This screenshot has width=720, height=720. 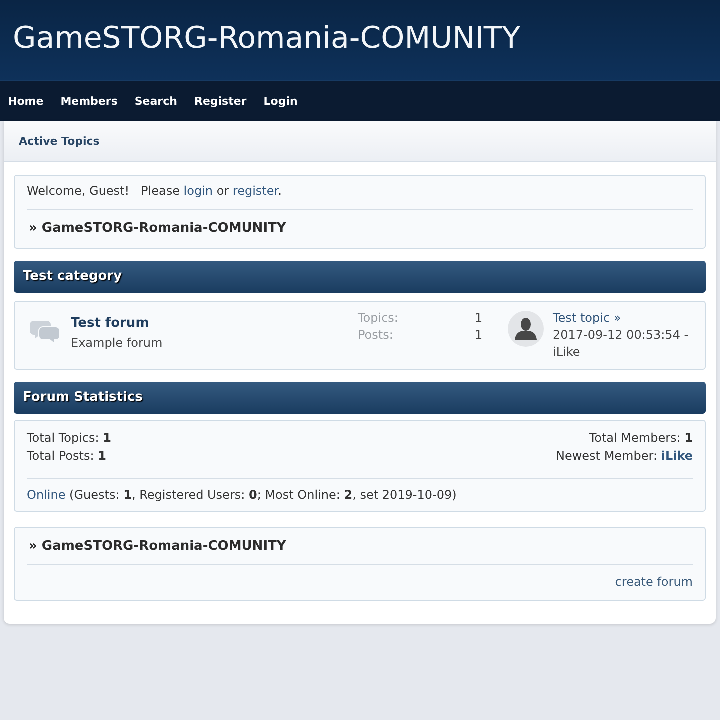 I want to click on stat-label: Posts:, so click(x=376, y=335).